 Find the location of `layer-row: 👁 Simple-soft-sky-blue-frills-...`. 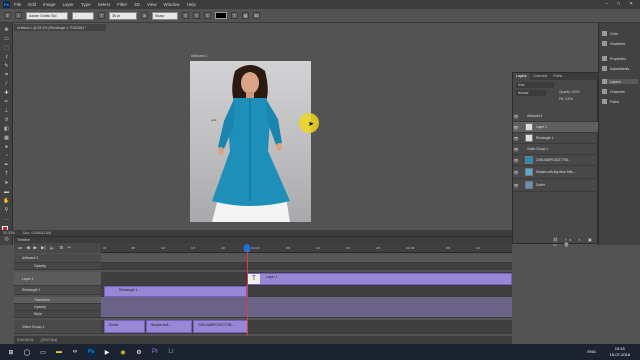

layer-row: 👁 Simple-soft-sky-blue-frills-... is located at coordinates (556, 172).